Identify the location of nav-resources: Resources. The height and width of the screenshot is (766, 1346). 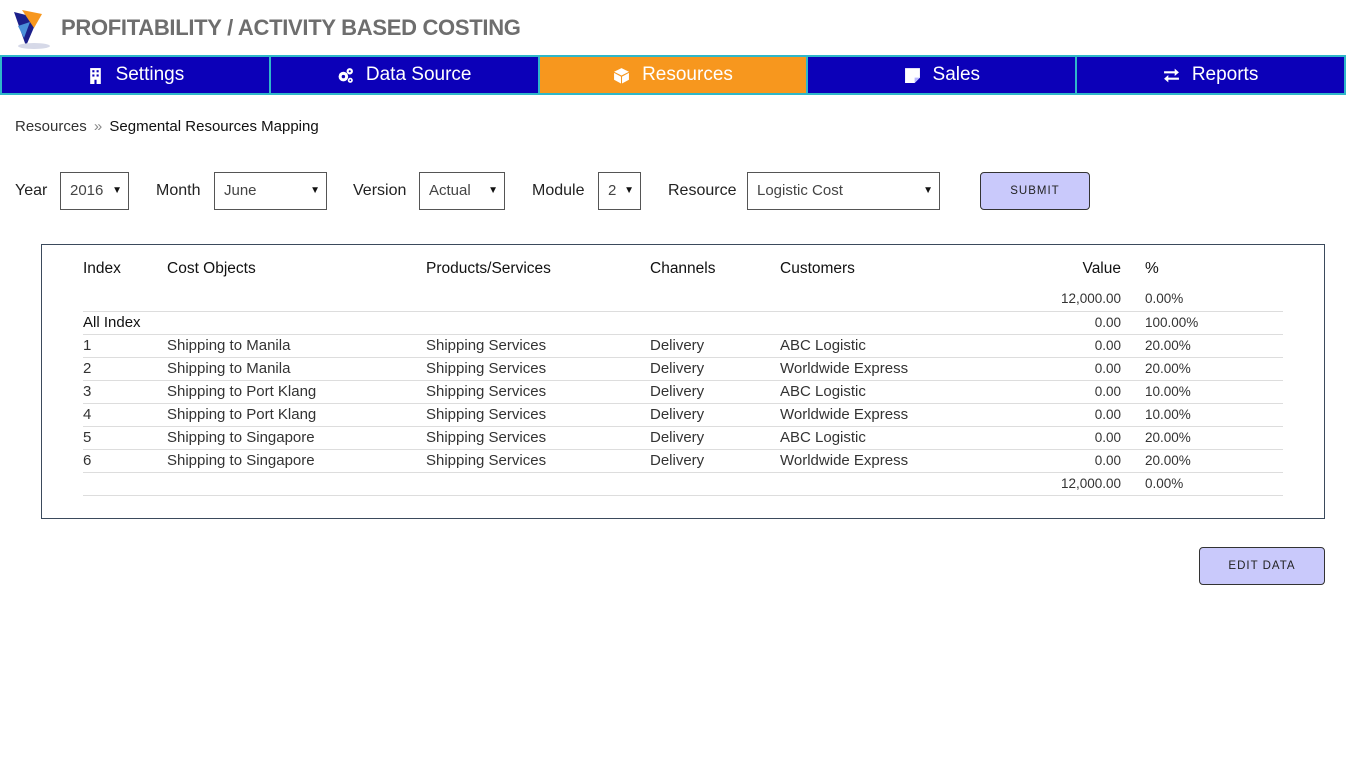
(674, 75).